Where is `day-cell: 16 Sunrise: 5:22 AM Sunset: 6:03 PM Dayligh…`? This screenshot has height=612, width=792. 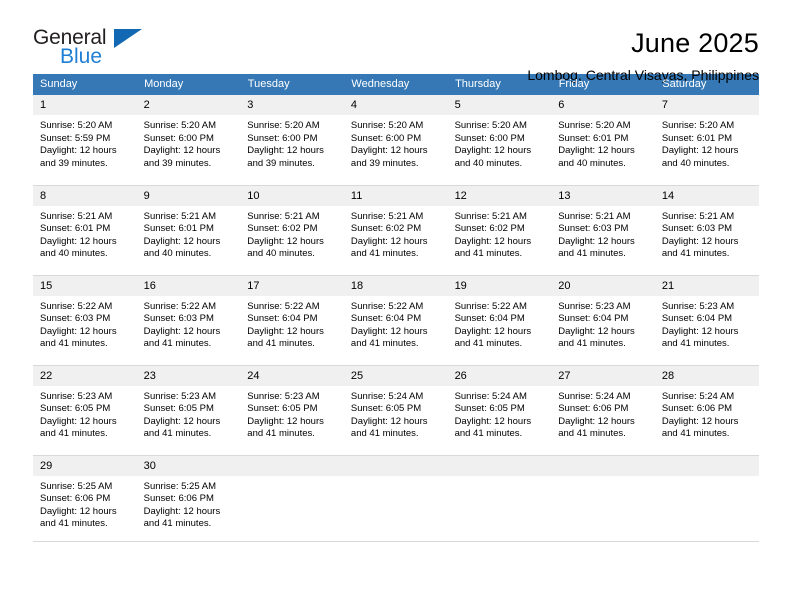
day-cell: 16 Sunrise: 5:22 AM Sunset: 6:03 PM Dayligh… is located at coordinates (188, 320).